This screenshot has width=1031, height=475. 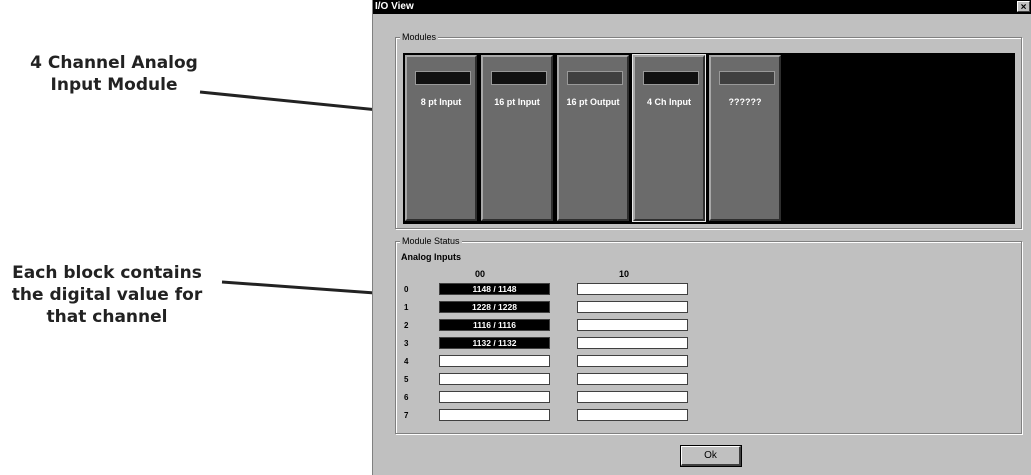 I want to click on window-title: I/O View, so click(x=394, y=6).